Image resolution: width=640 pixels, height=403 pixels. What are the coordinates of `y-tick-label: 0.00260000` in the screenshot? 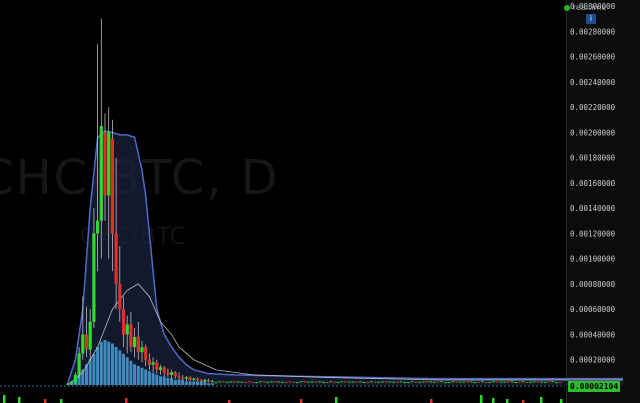 It's located at (593, 57).